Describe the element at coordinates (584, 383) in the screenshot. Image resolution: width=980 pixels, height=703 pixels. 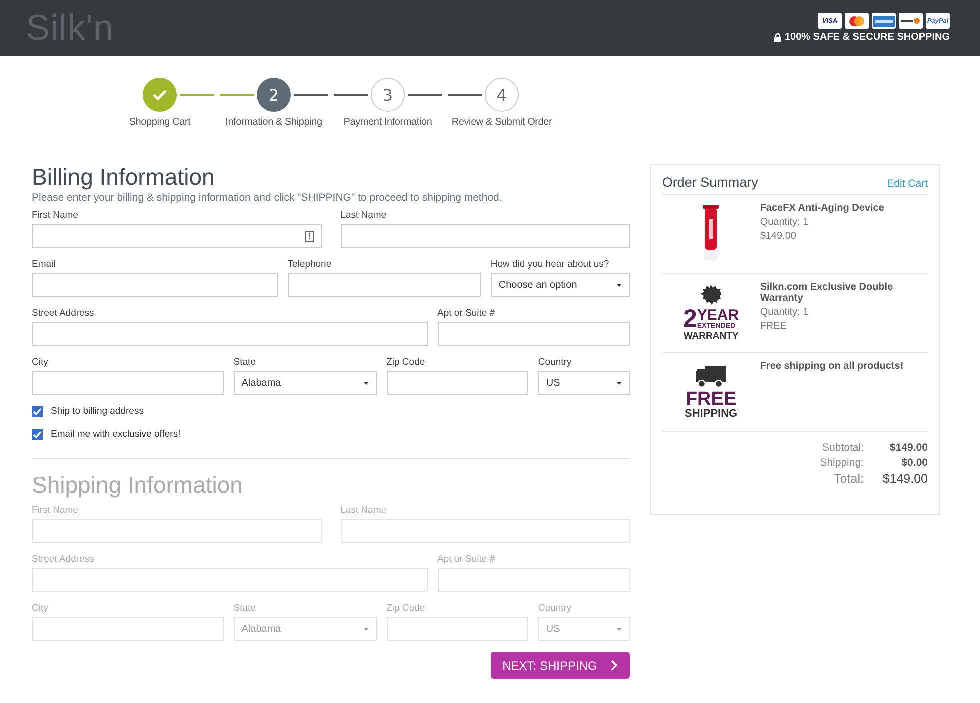
I see `dropdown: US` at that location.